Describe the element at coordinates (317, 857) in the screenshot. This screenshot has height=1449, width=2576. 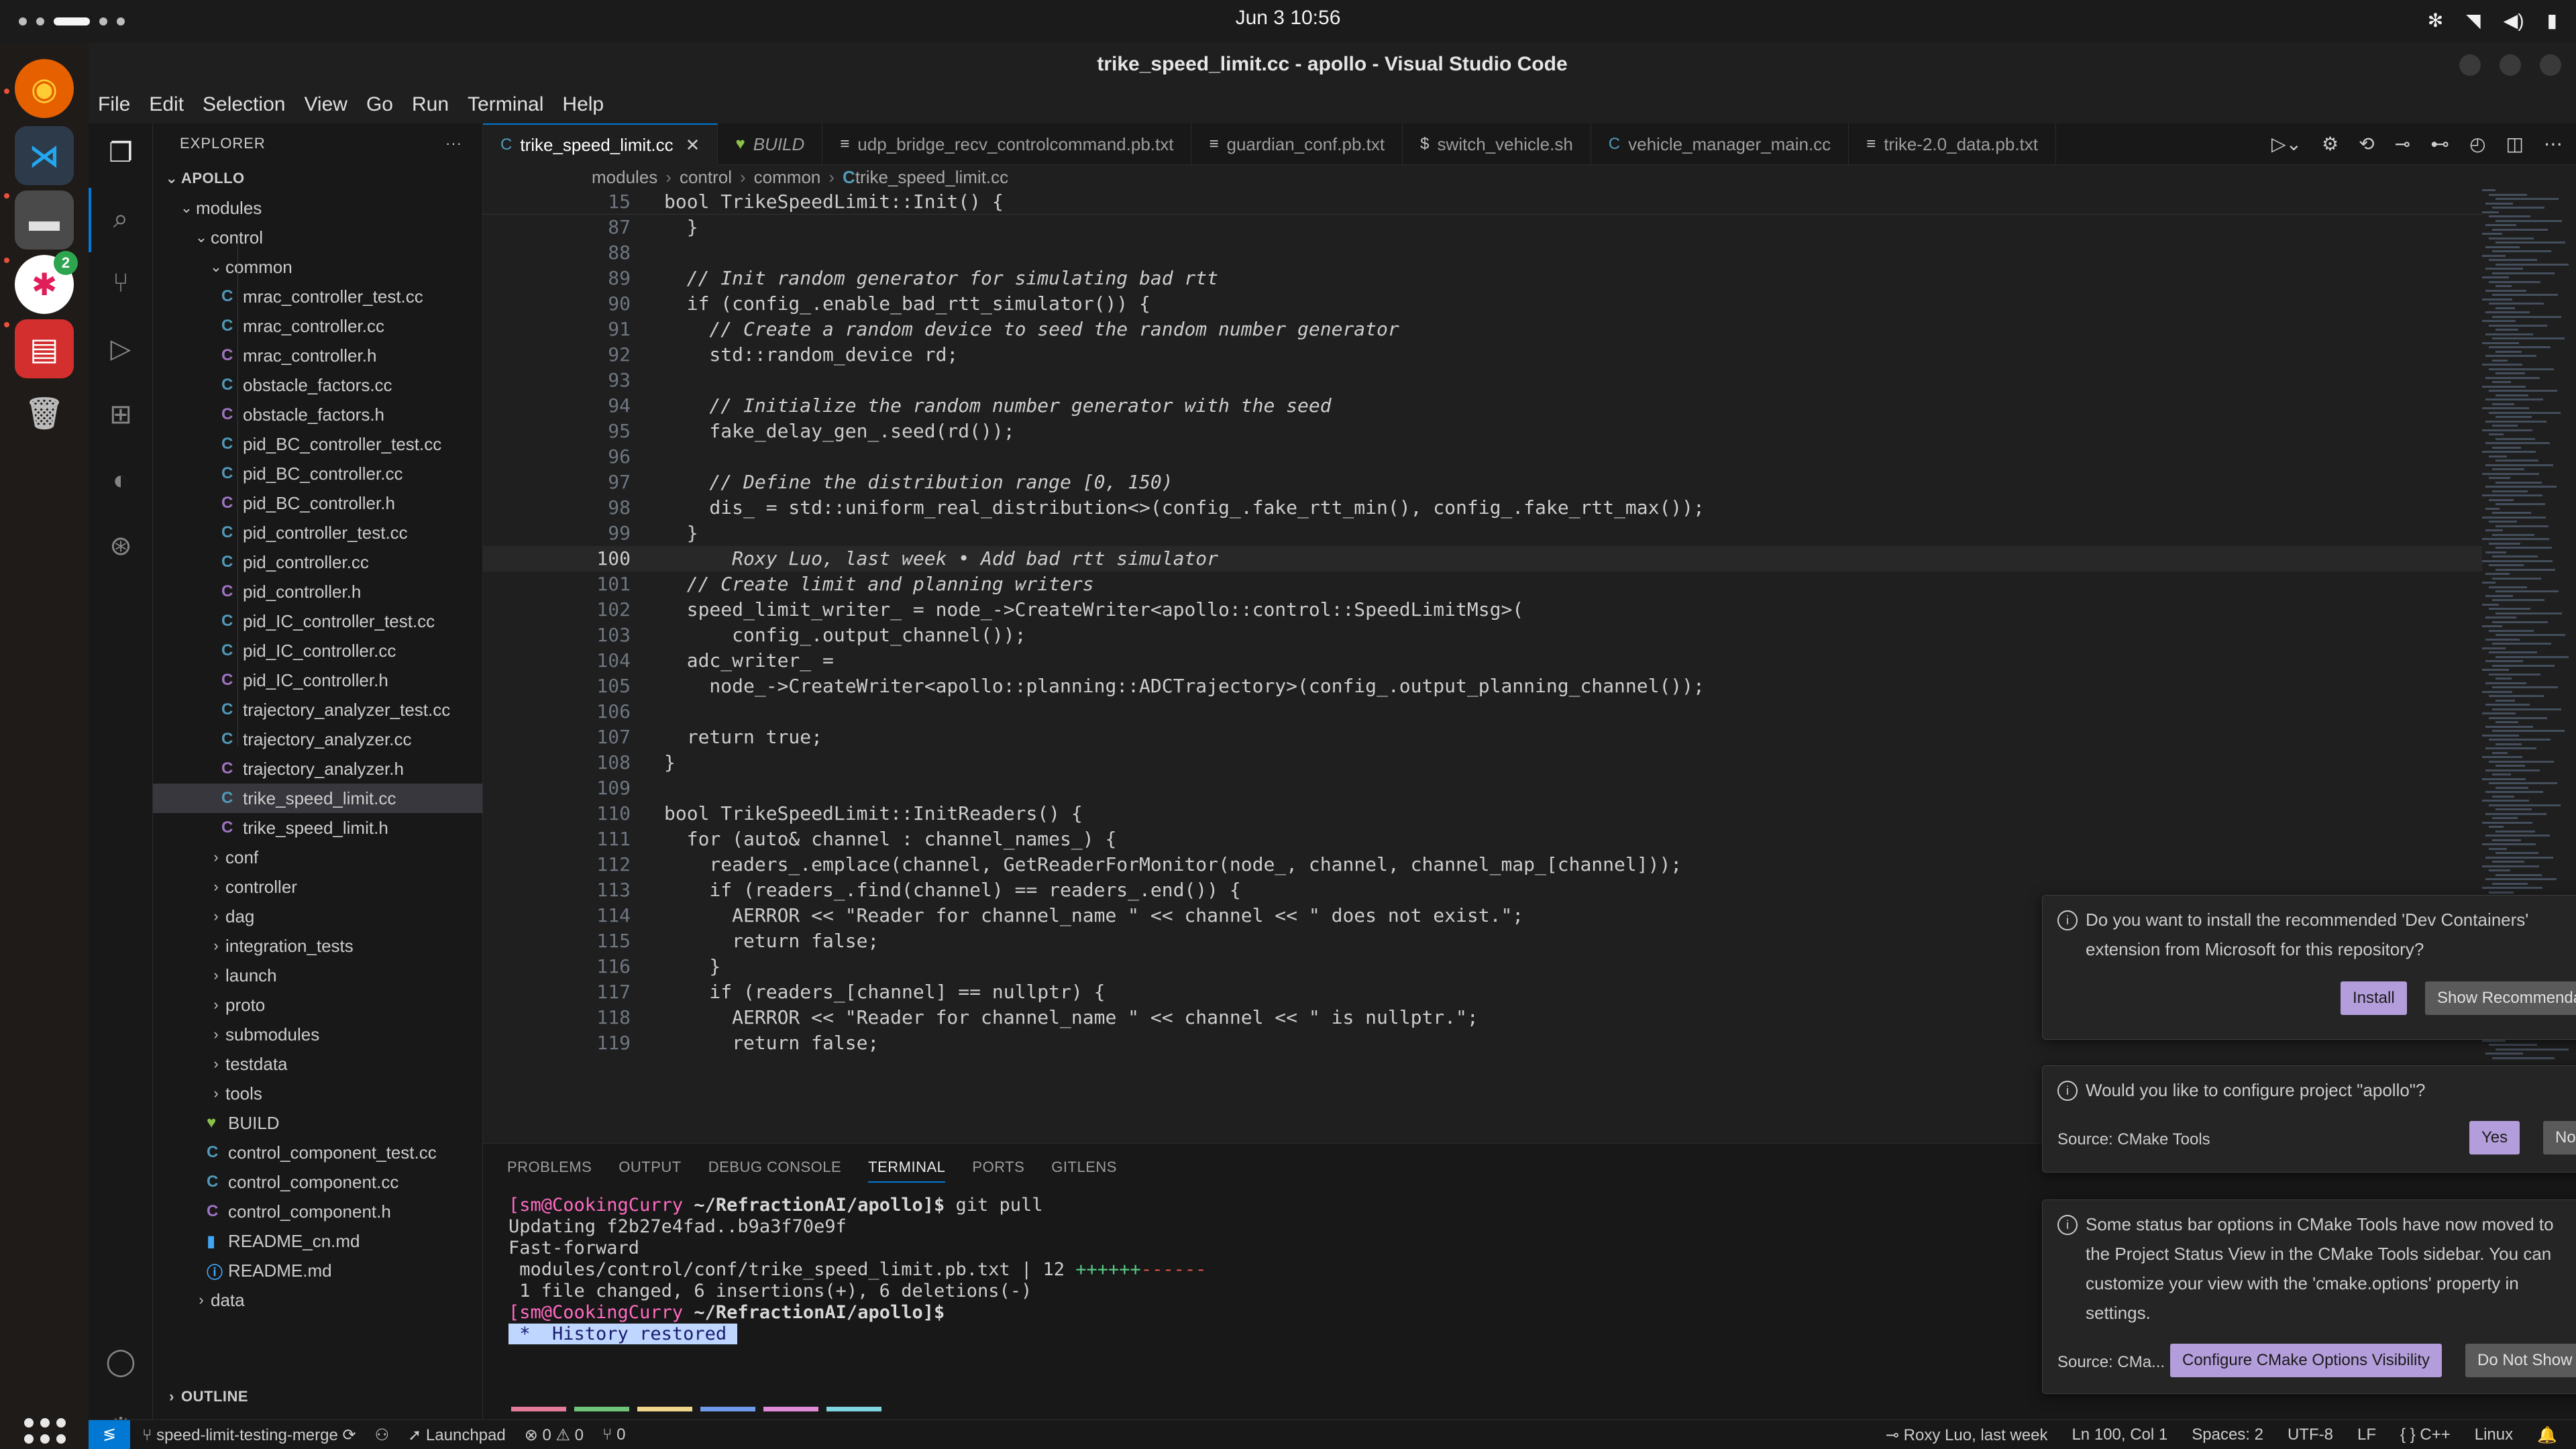
I see `tree-folder: › conf` at that location.